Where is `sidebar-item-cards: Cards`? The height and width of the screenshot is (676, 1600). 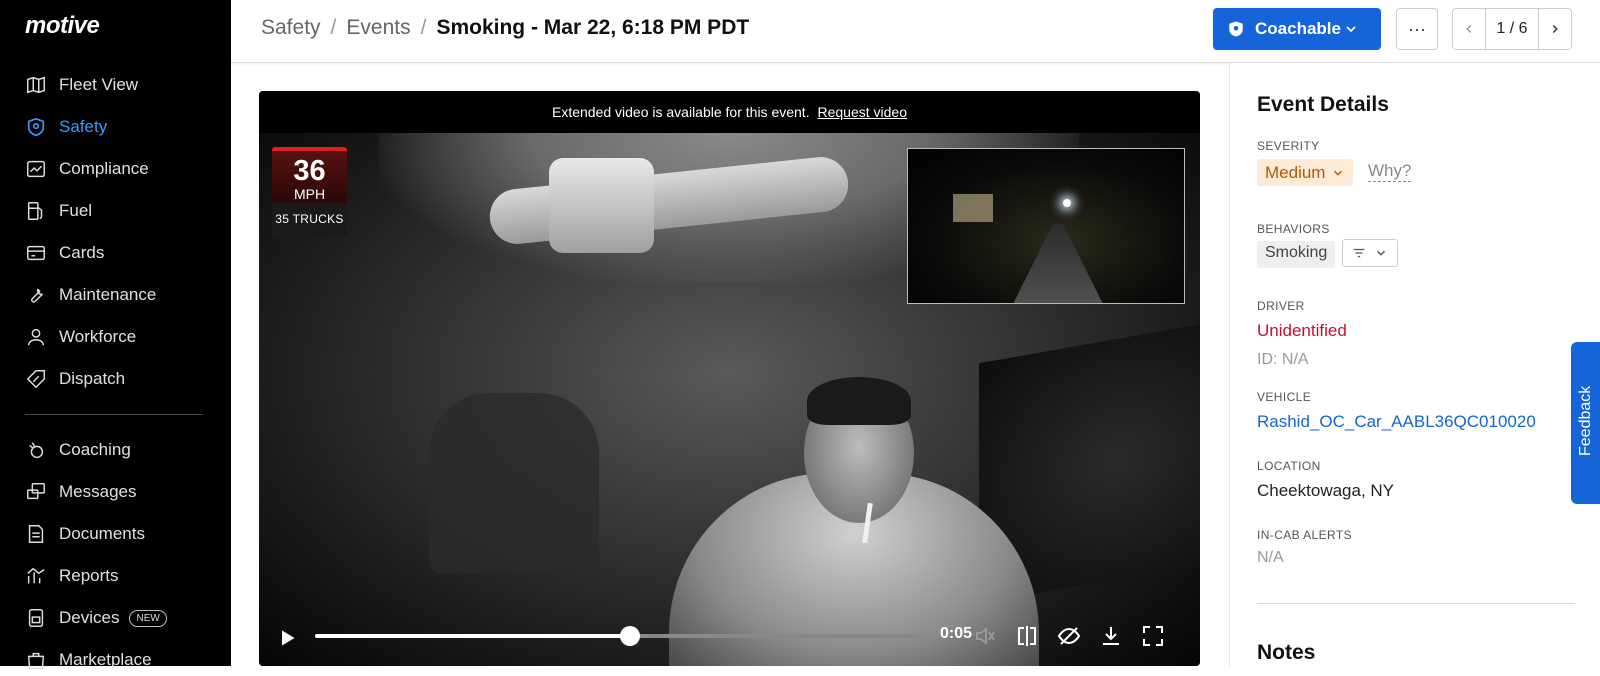 sidebar-item-cards: Cards is located at coordinates (120, 253).